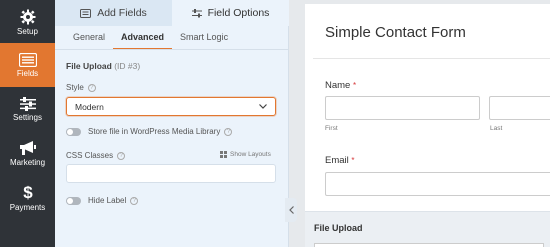 Image resolution: width=550 pixels, height=247 pixels. I want to click on media-library-label: Store file in WordPress Media Library ?, so click(160, 131).